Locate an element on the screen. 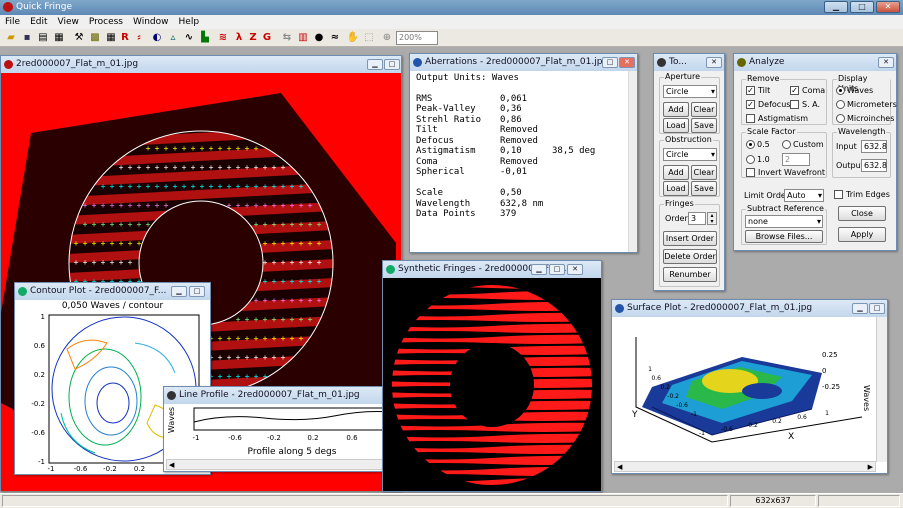 This screenshot has height=508, width=903. tools-icon: ⚒ is located at coordinates (79, 38).